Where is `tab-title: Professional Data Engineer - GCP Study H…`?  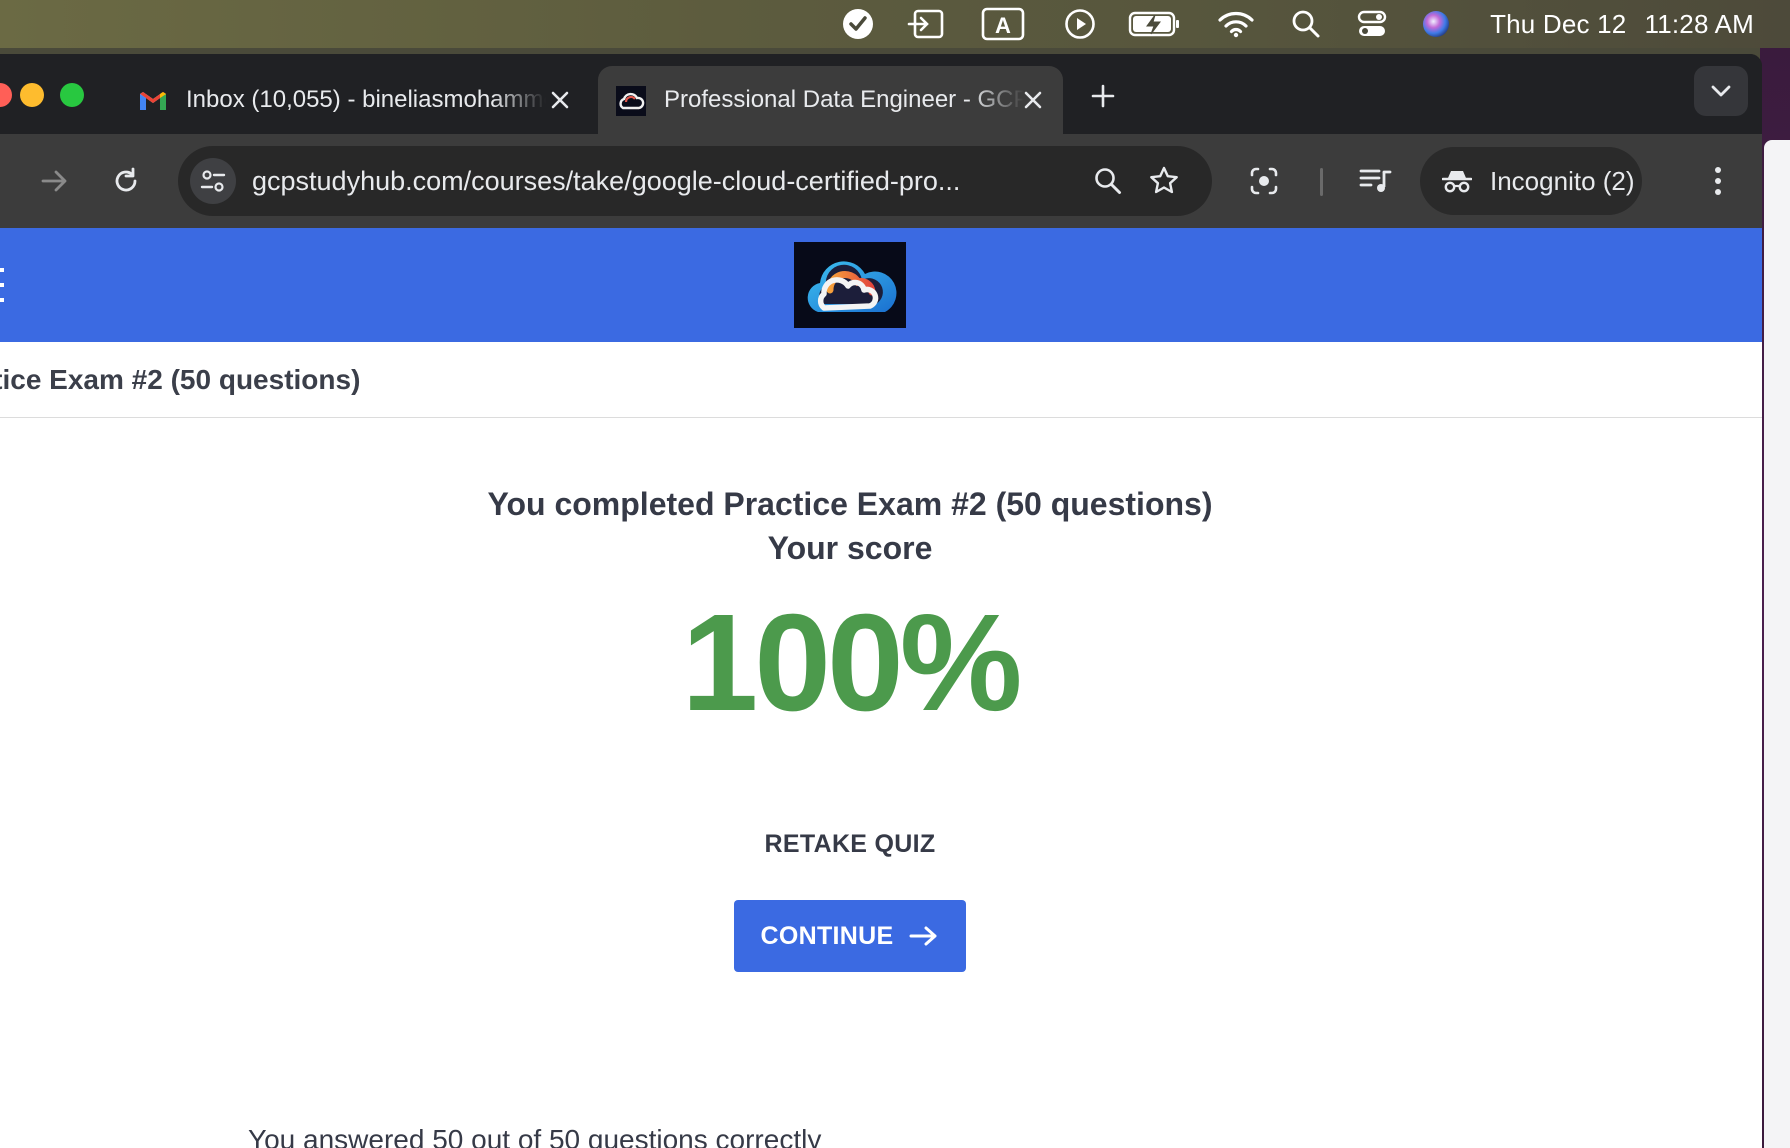
tab-title: Professional Data Engineer - GCP Study H… is located at coordinates (844, 99).